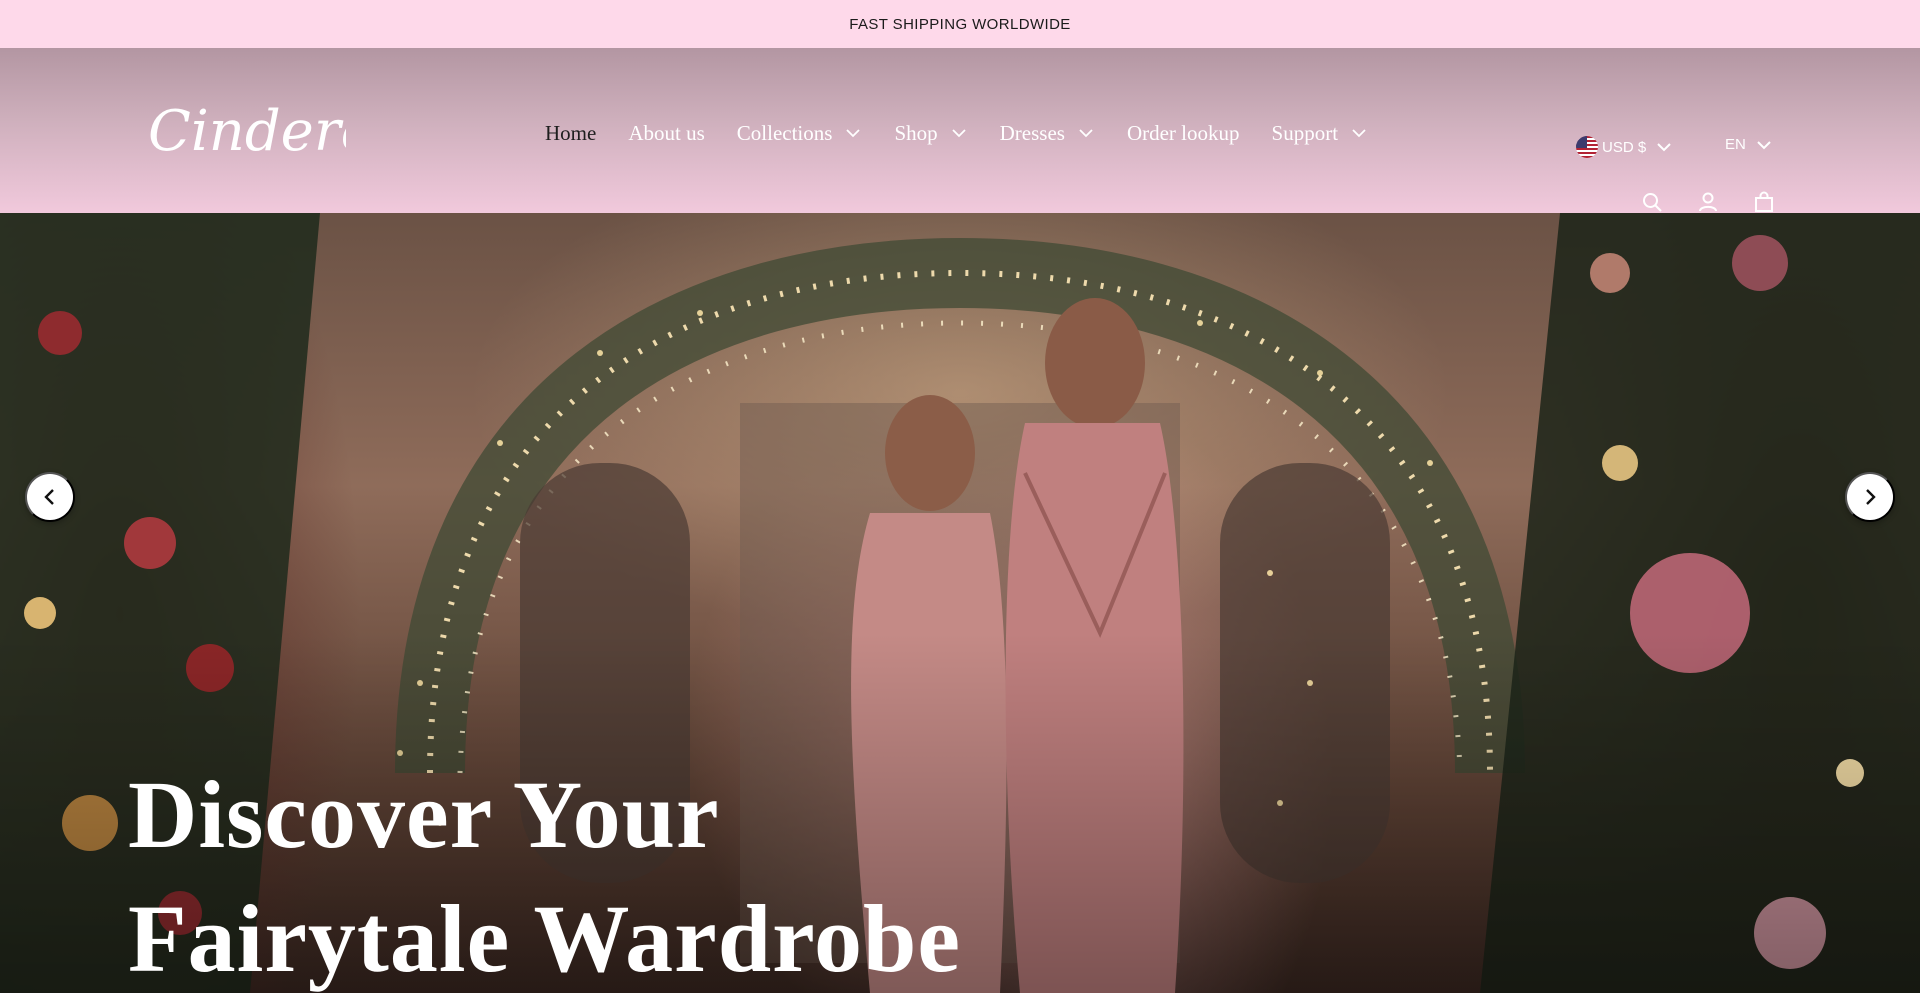 Image resolution: width=1920 pixels, height=993 pixels. What do you see at coordinates (916, 132) in the screenshot?
I see `nav-label: Shop` at bounding box center [916, 132].